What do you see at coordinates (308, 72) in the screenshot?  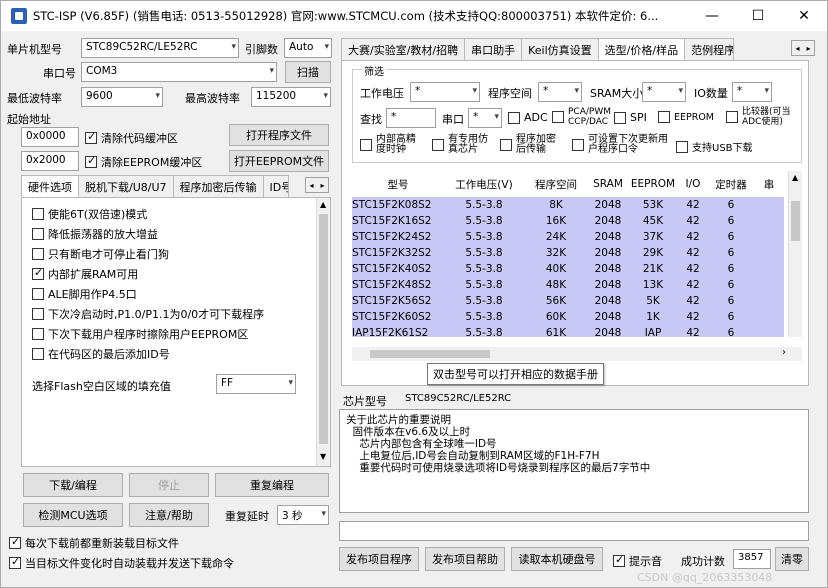 I see `scan-button: 扫描` at bounding box center [308, 72].